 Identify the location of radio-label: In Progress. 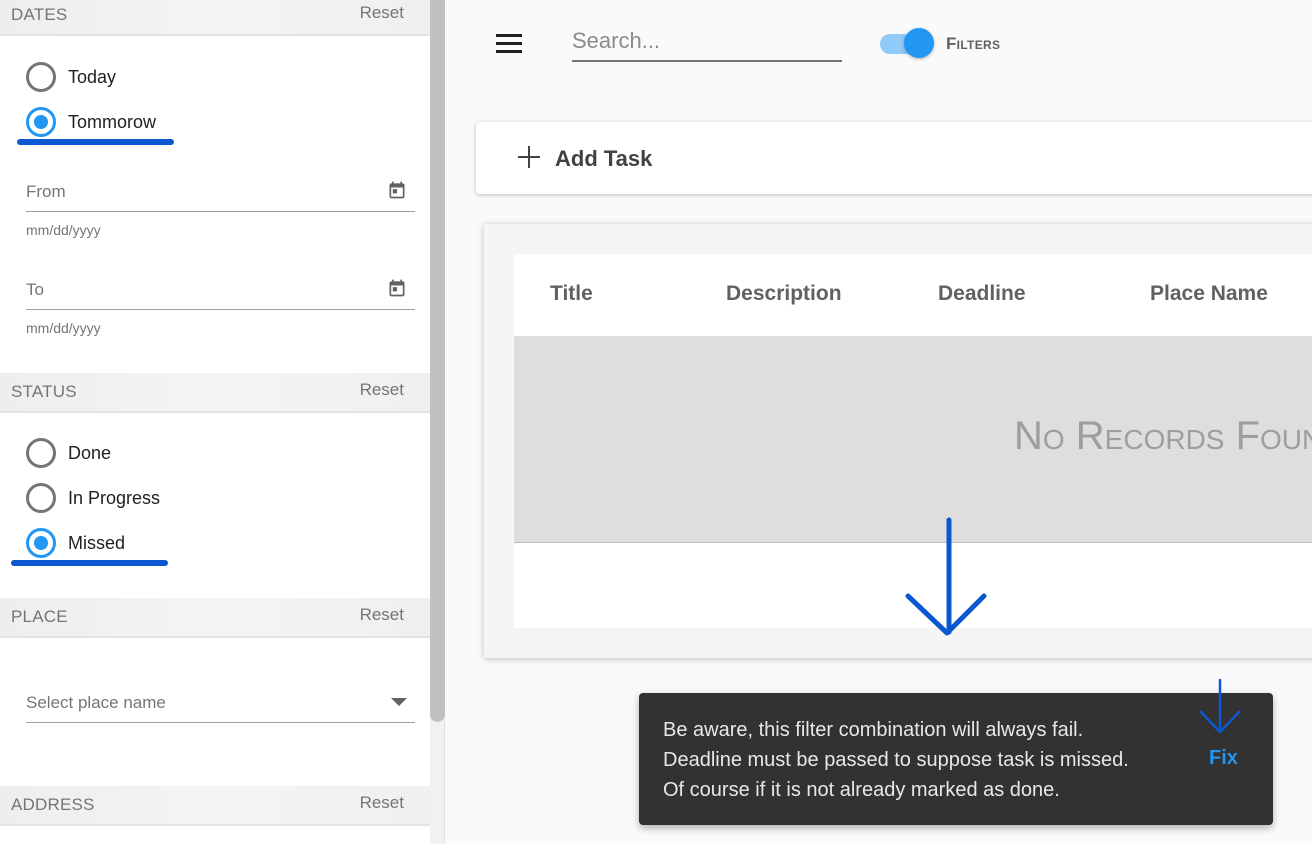
(114, 497).